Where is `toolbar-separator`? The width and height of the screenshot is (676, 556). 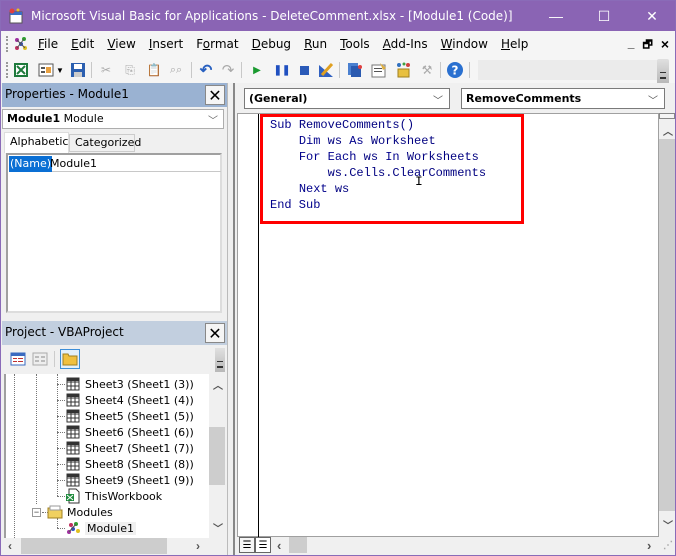
toolbar-separator is located at coordinates (91, 70).